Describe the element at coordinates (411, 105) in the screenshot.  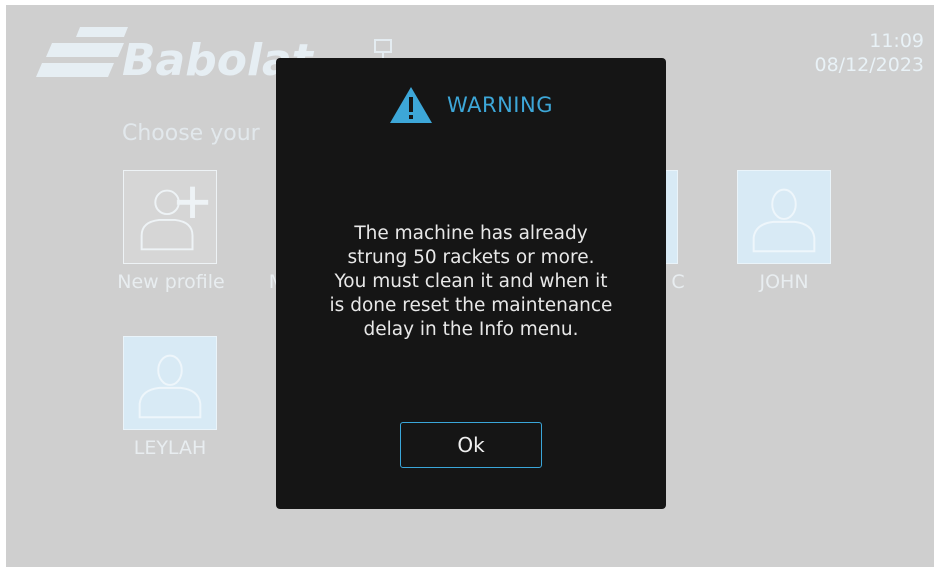
I see `warning-icon` at that location.